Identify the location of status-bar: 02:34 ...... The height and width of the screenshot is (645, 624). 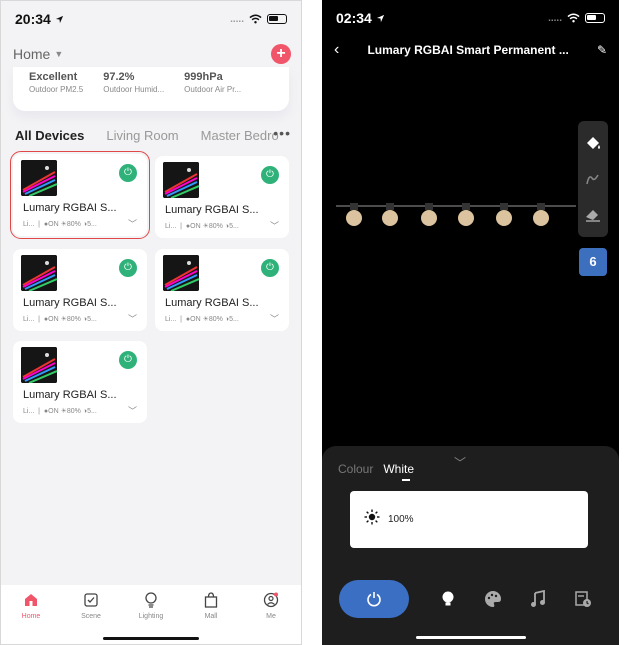
(470, 18).